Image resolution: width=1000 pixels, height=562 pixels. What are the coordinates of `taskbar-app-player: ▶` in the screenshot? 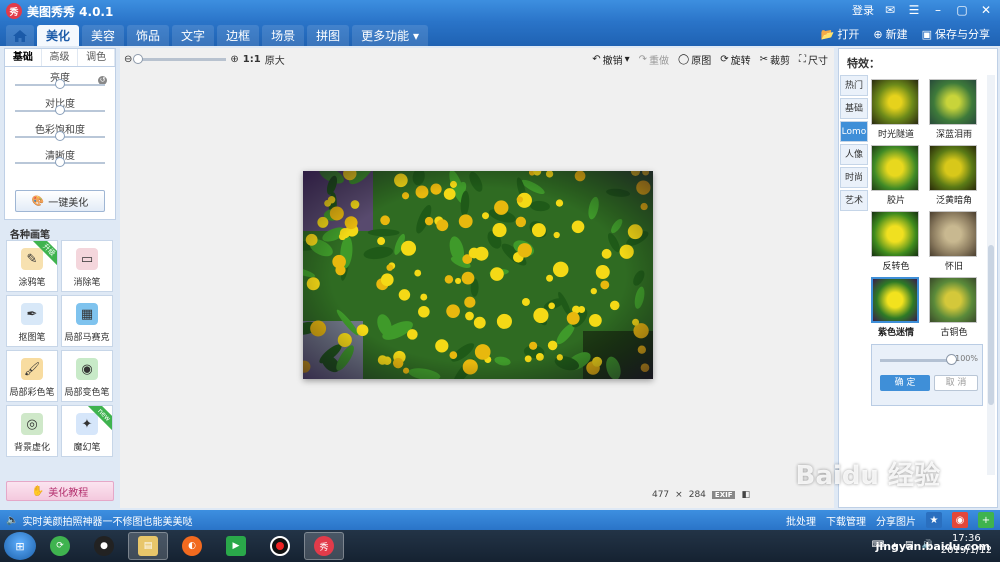 It's located at (236, 546).